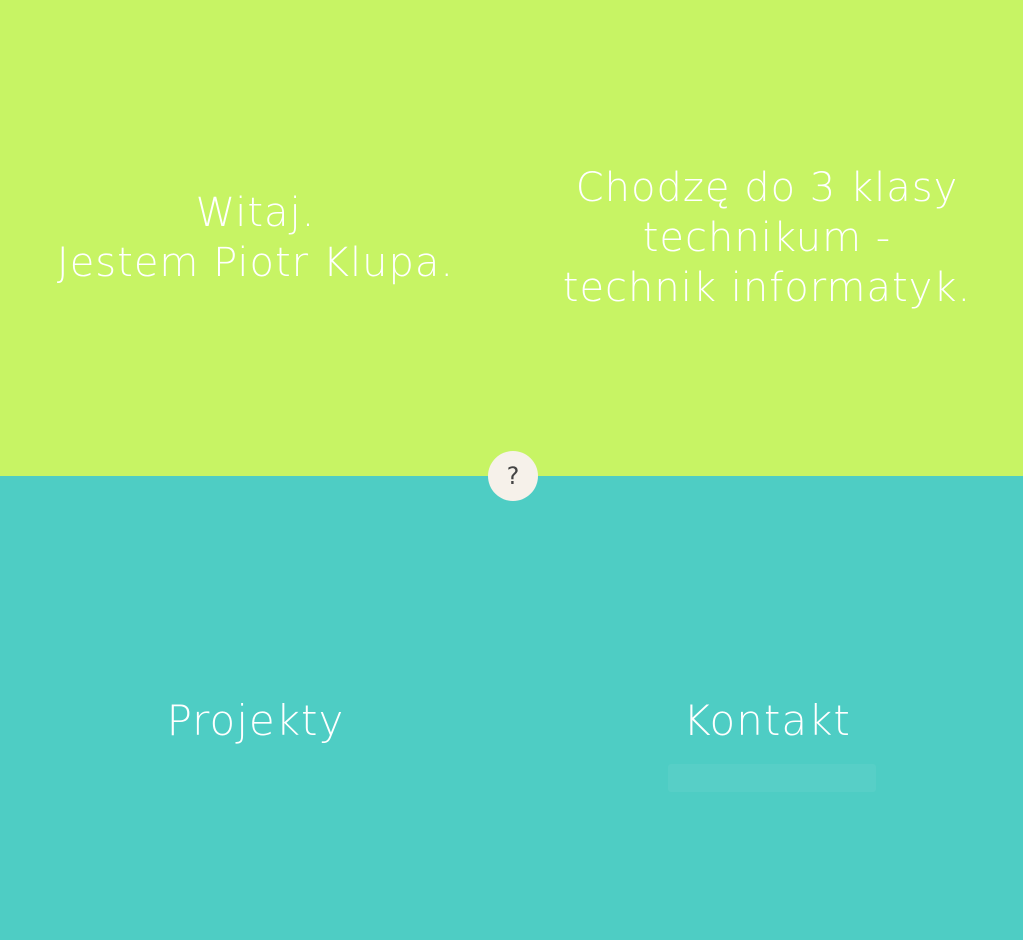  I want to click on school-line-3: technik informatyk., so click(767, 288).